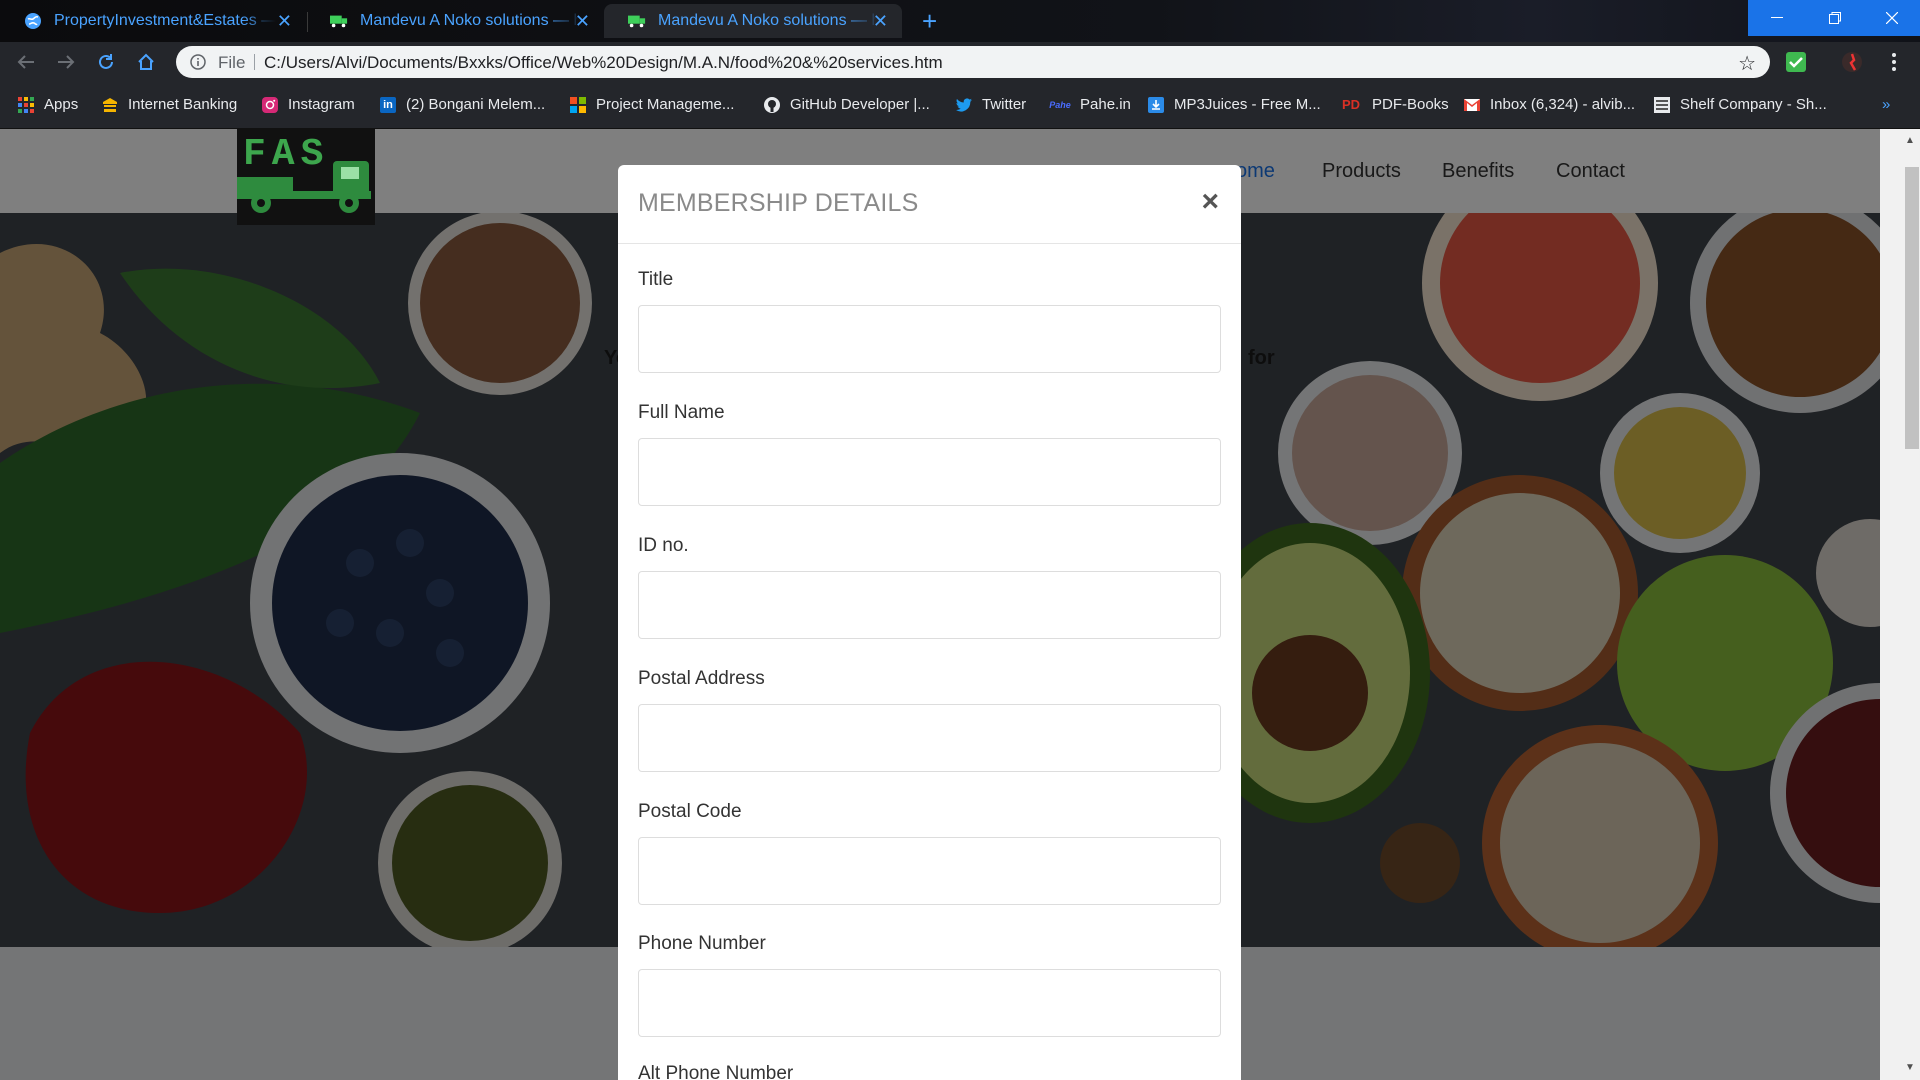  Describe the element at coordinates (110, 105) in the screenshot. I see `bank-icon` at that location.